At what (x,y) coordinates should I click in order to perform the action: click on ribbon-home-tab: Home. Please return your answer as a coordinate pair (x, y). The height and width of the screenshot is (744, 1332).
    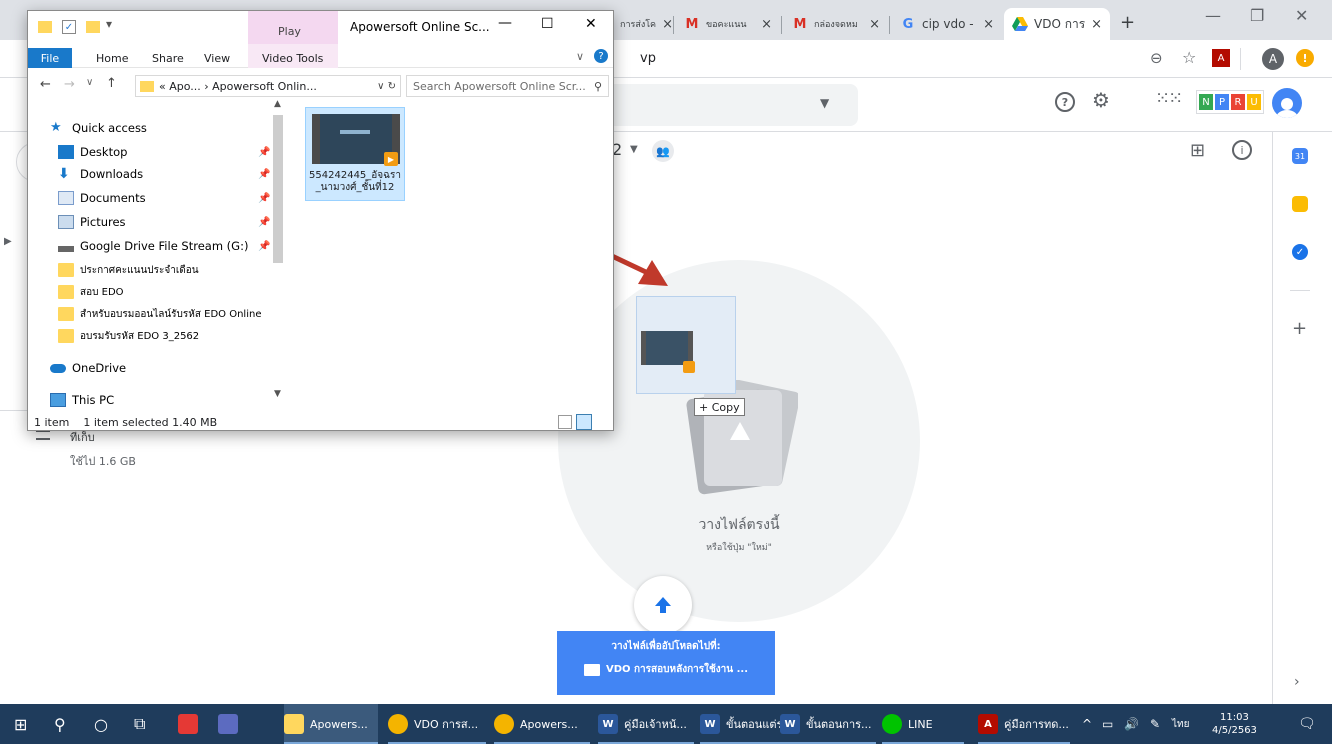
    Looking at the image, I should click on (112, 58).